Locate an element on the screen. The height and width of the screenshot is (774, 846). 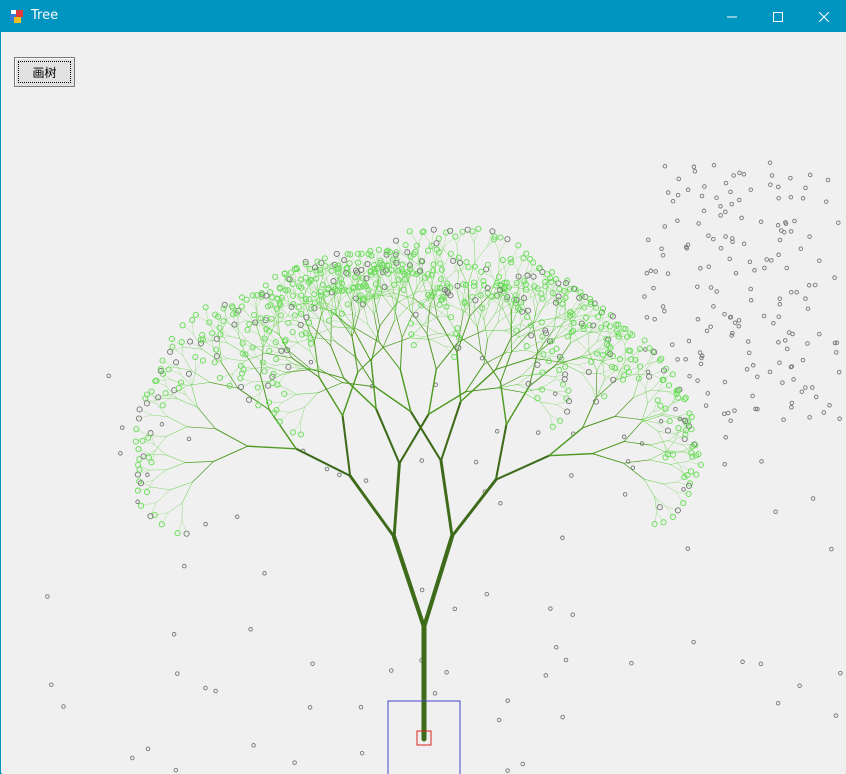
close-button is located at coordinates (823, 16).